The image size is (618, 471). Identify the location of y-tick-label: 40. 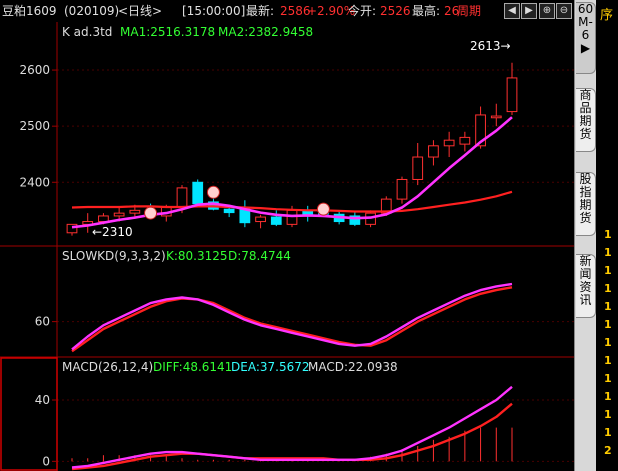
(42, 400).